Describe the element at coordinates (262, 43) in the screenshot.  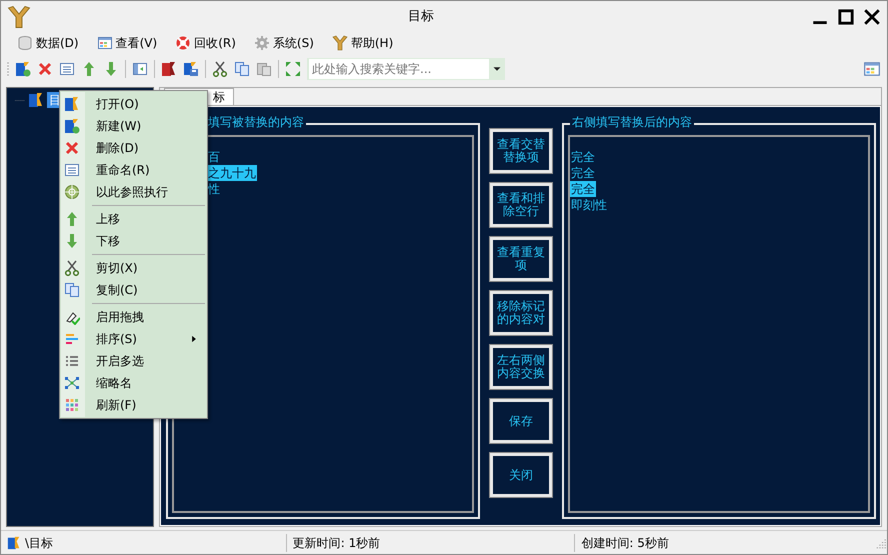
I see `gear-icon` at that location.